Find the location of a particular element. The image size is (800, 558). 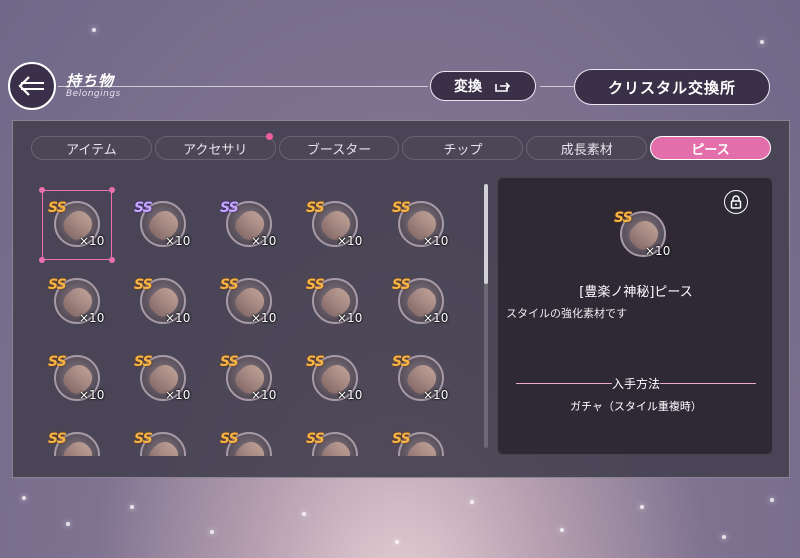

tab-label: 成長素材 is located at coordinates (586, 150).